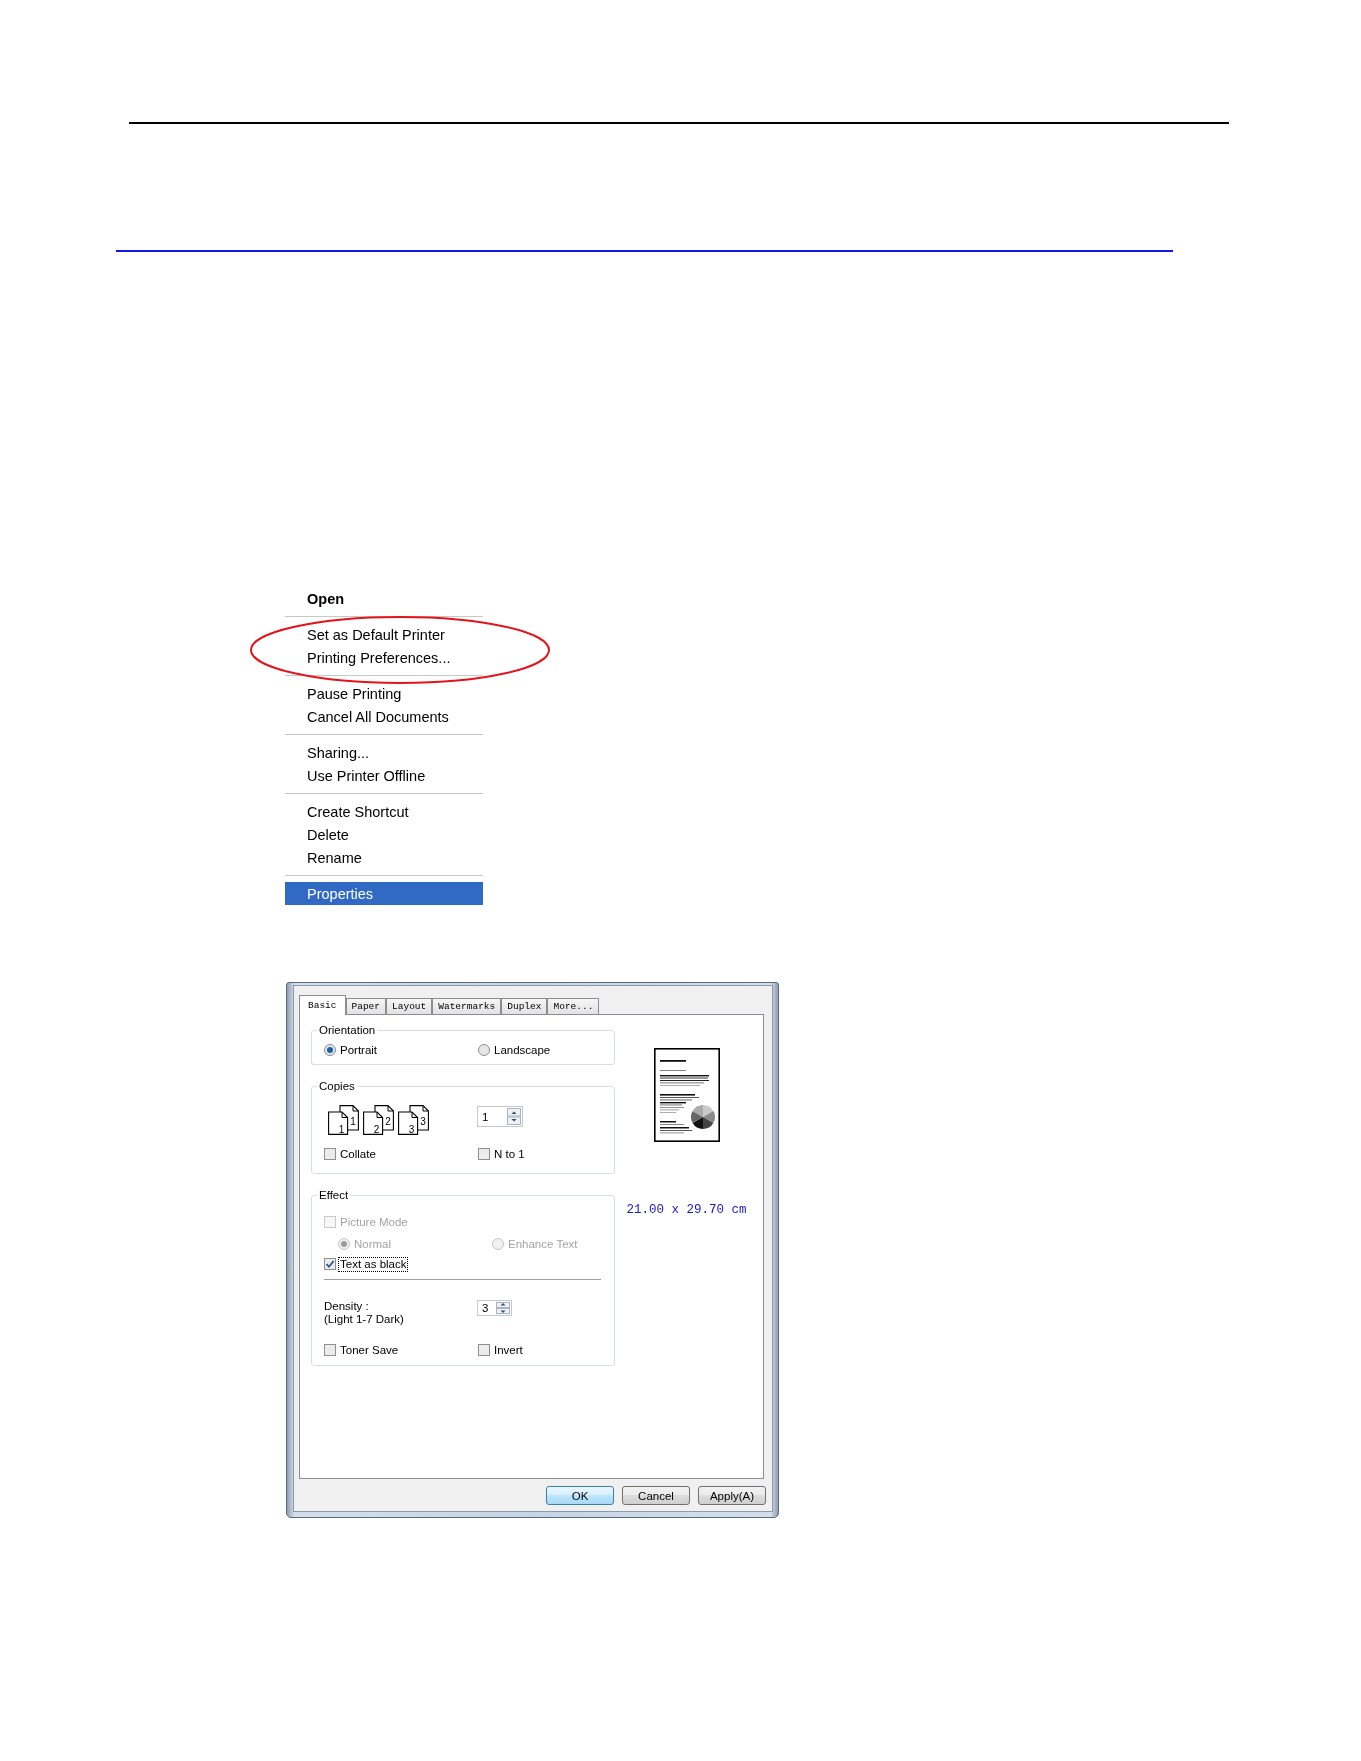  I want to click on menu-item: Rename, so click(384, 857).